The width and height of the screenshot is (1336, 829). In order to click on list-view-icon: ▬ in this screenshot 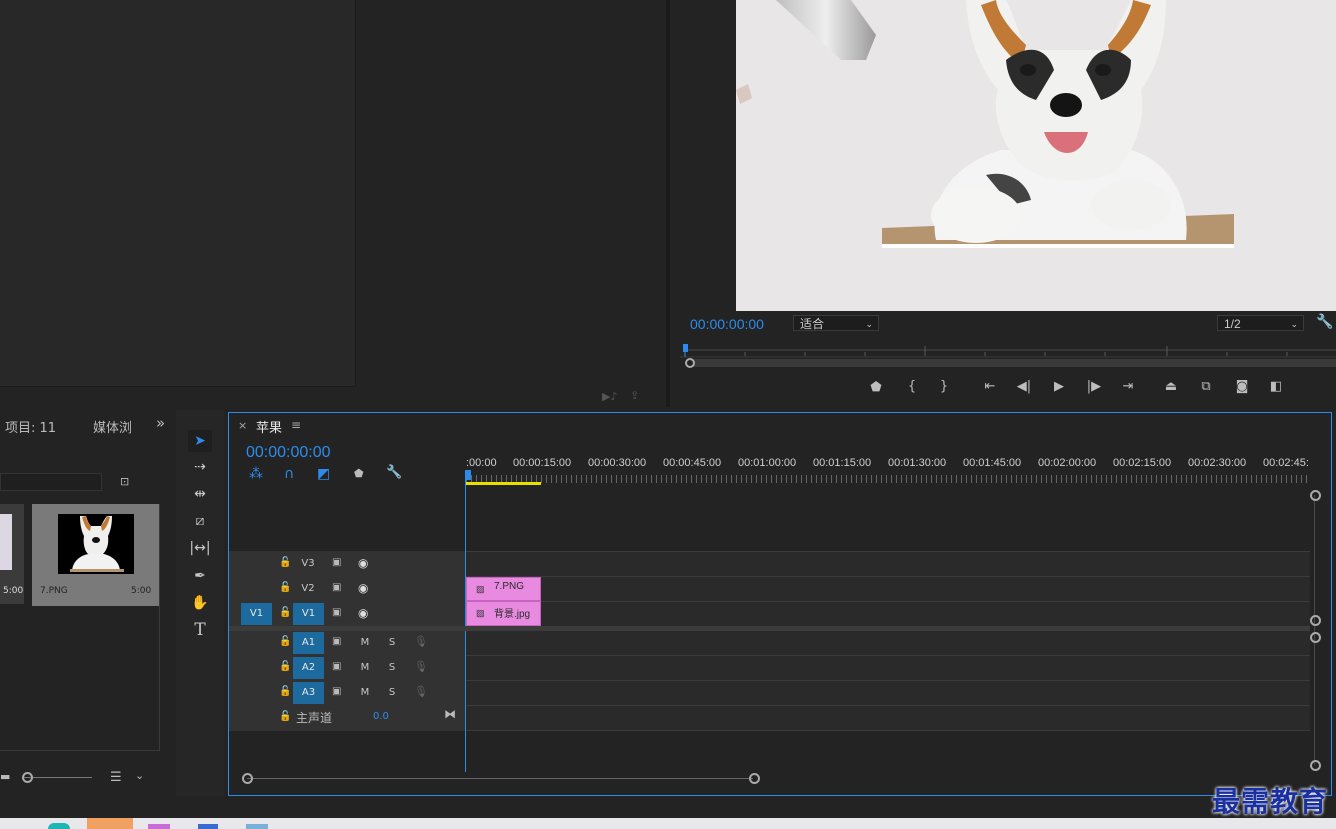, I will do `click(5, 776)`.